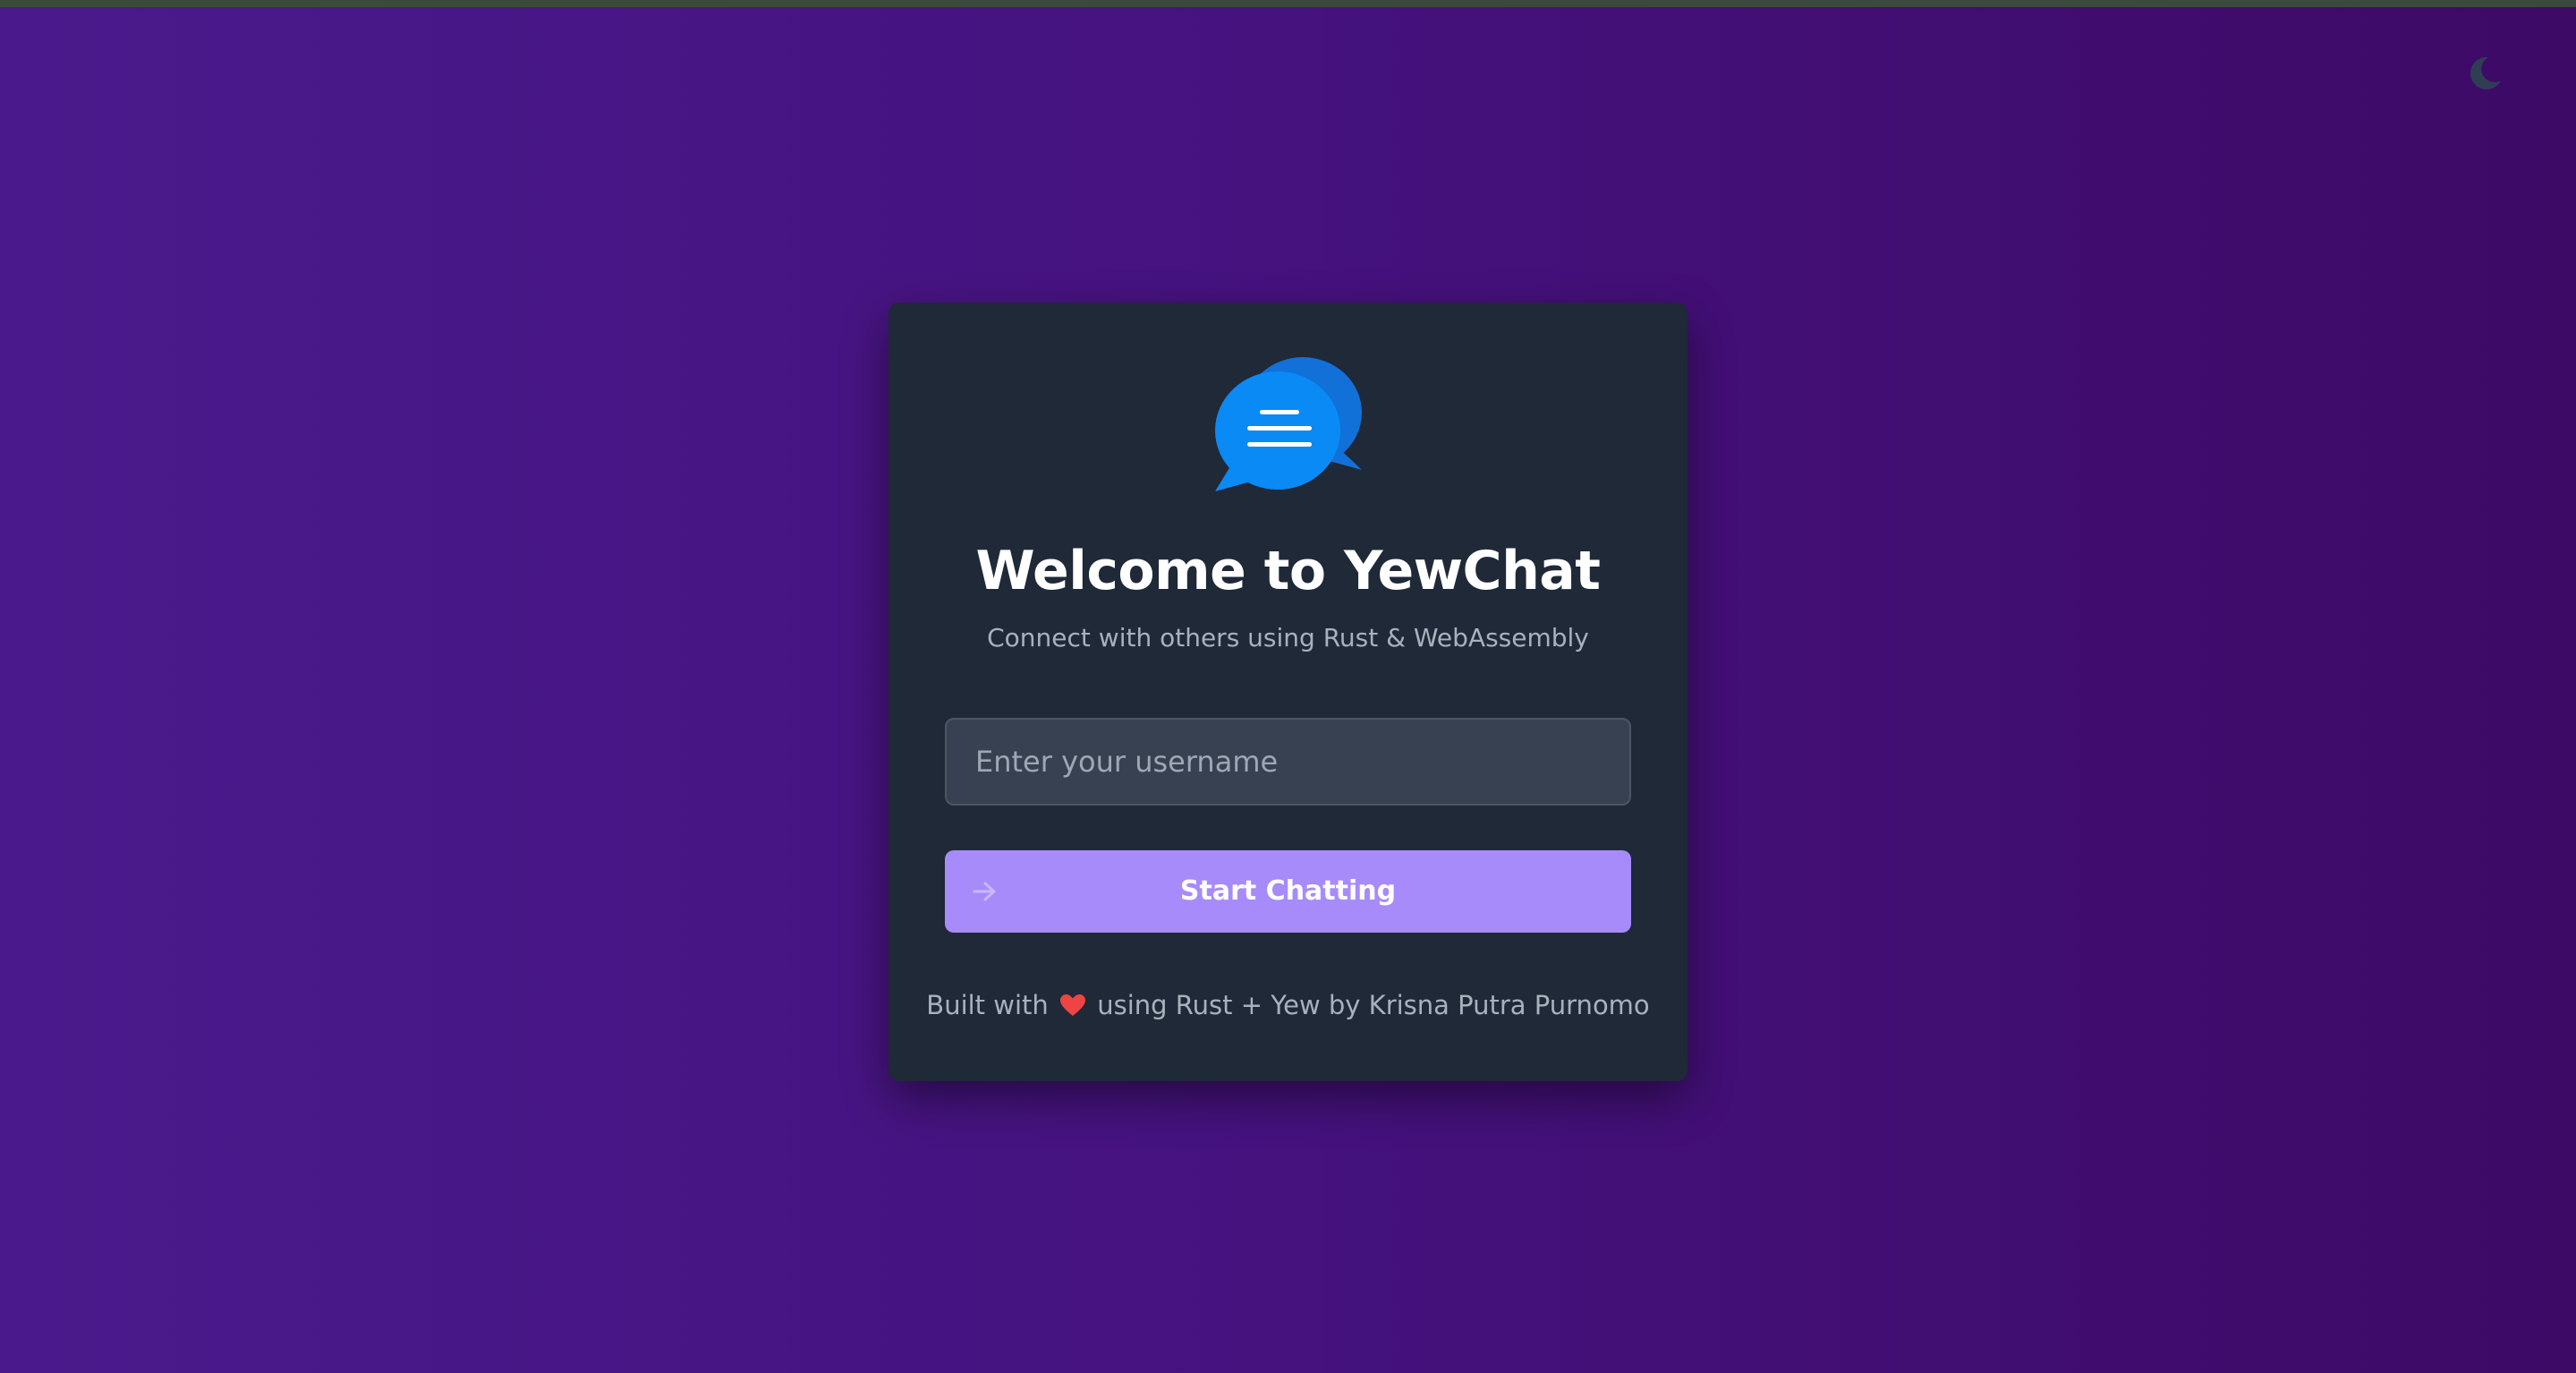 This screenshot has width=2576, height=1373. What do you see at coordinates (1288, 571) in the screenshot?
I see `page-title: Welcome to YewChat` at bounding box center [1288, 571].